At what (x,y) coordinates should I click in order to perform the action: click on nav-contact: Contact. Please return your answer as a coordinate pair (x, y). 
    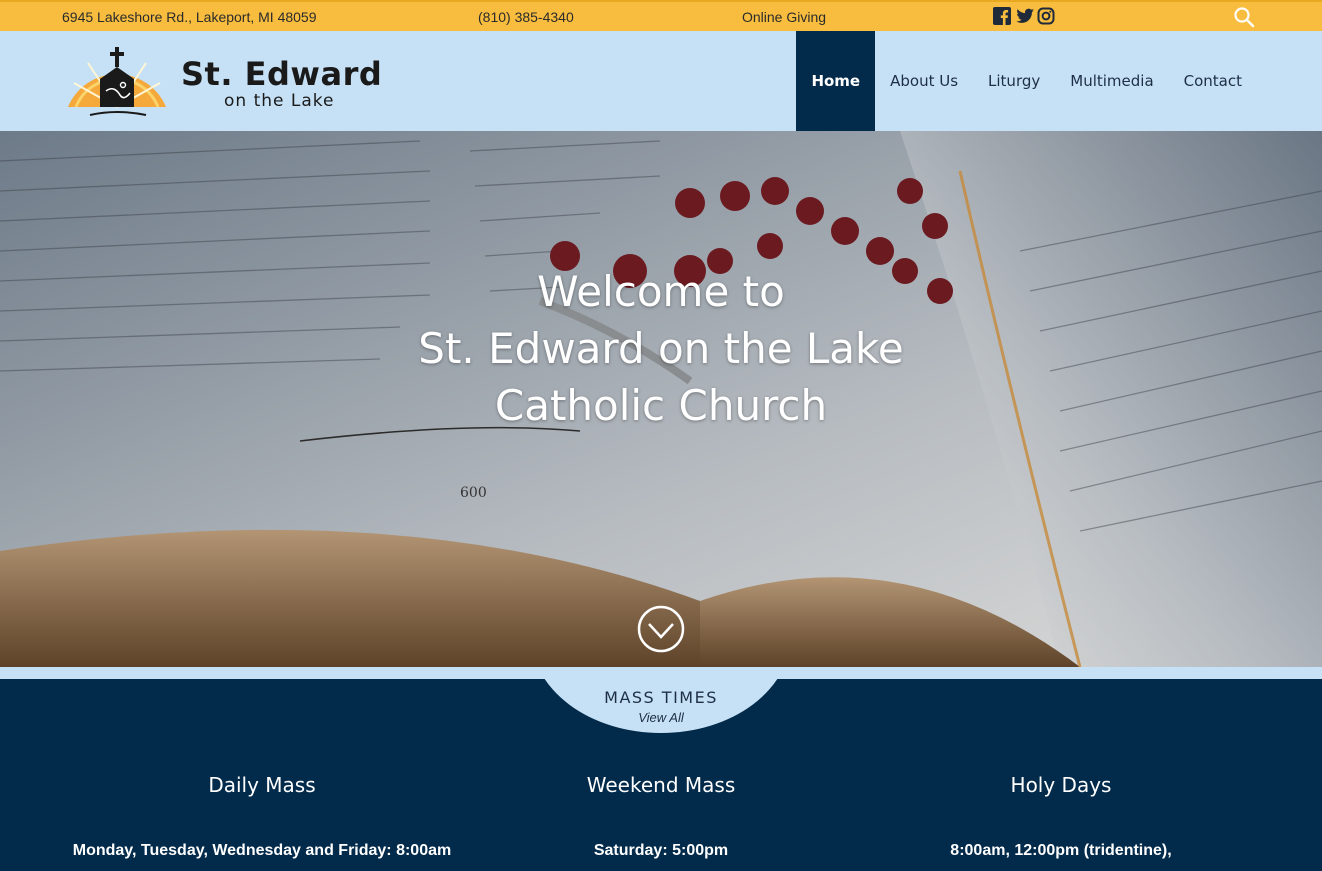
    Looking at the image, I should click on (1213, 81).